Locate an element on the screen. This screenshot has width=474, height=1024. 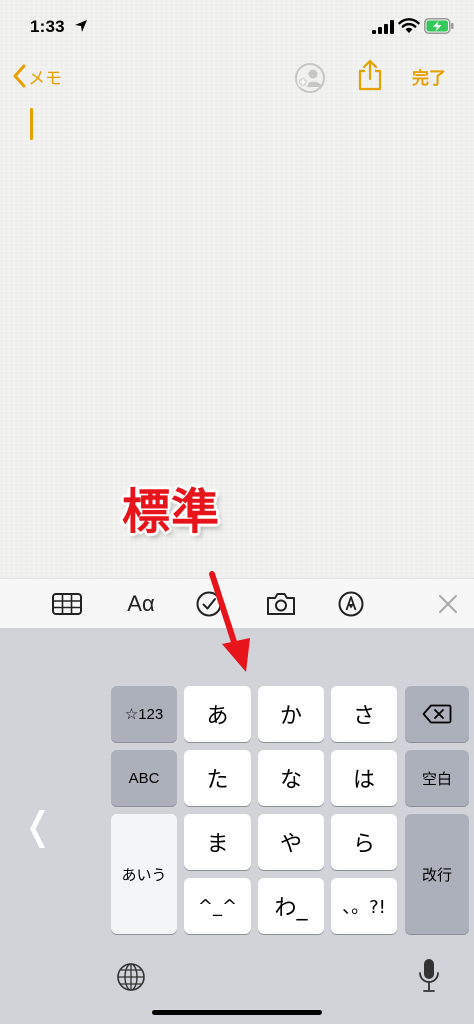
text-format-button: Aα is located at coordinates (141, 604).